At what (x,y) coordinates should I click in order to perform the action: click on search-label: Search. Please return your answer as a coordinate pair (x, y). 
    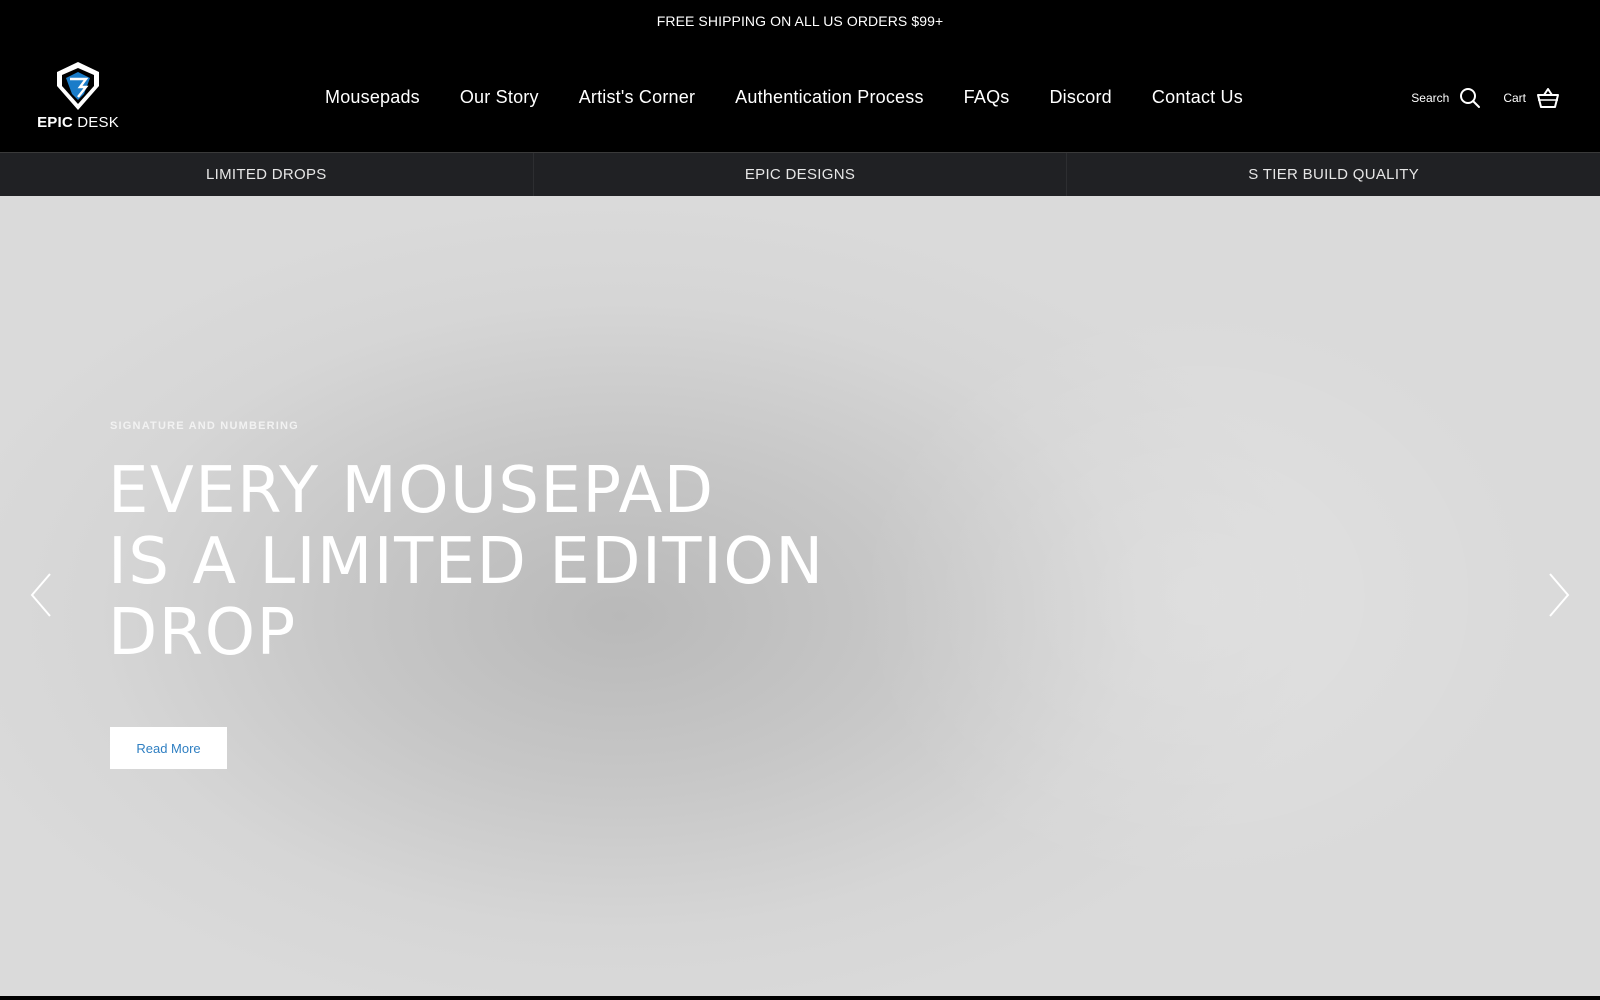
    Looking at the image, I should click on (1430, 97).